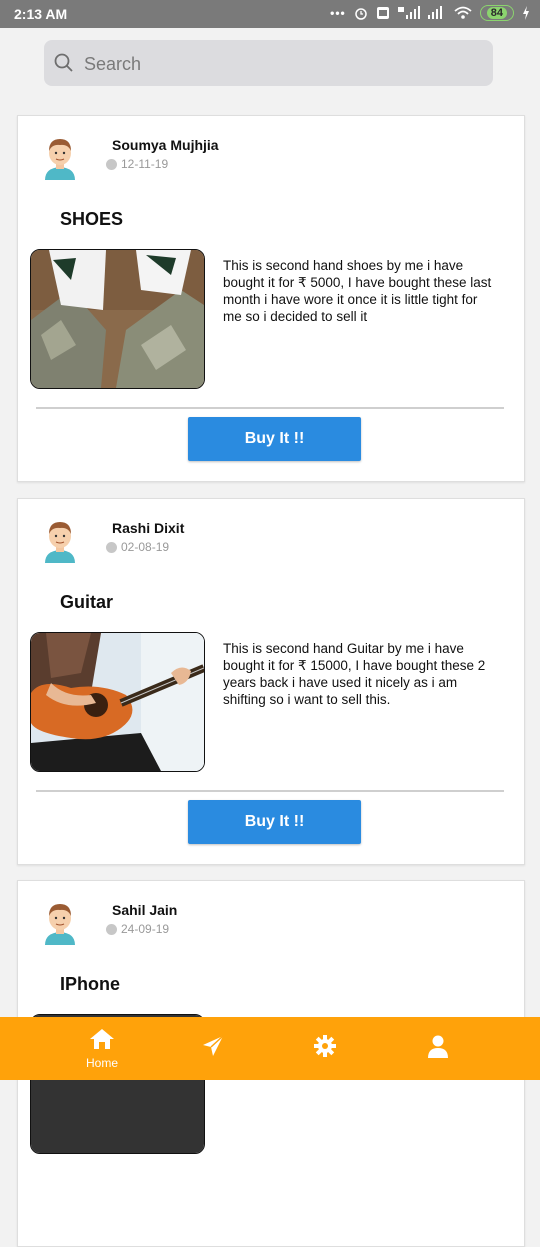 The width and height of the screenshot is (540, 1247). I want to click on date-text: 02-08-19, so click(145, 547).